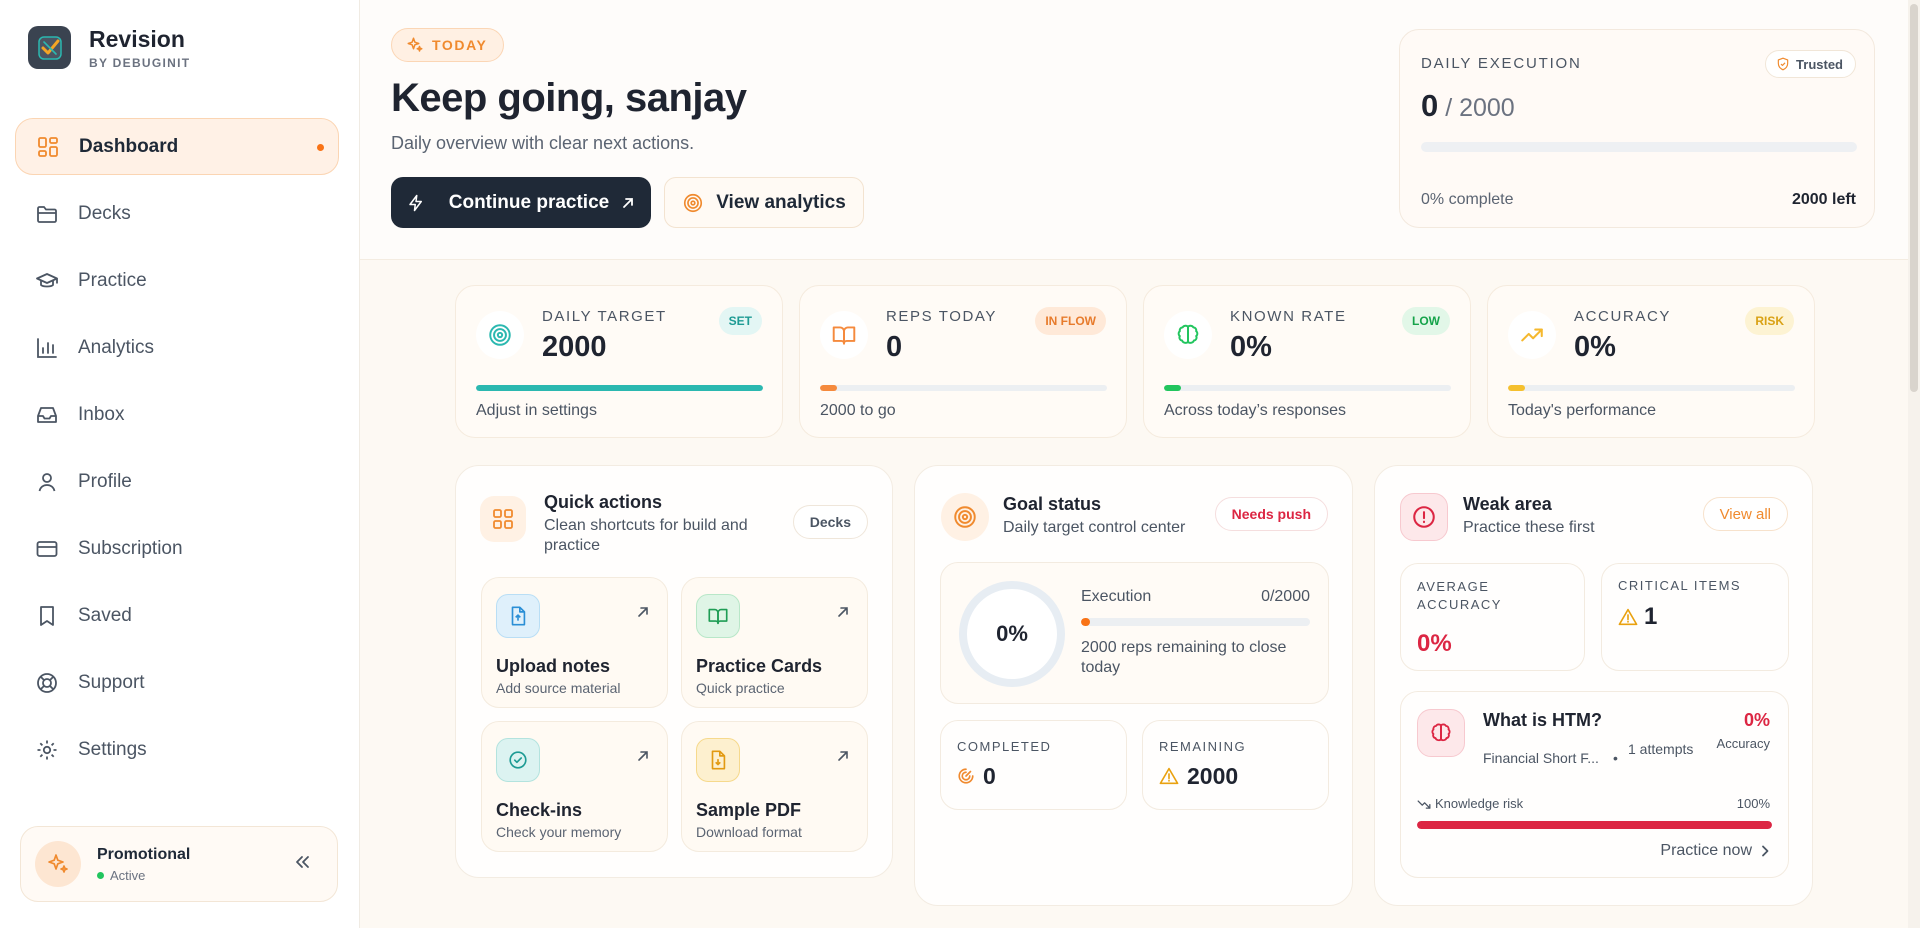 The height and width of the screenshot is (928, 1920). Describe the element at coordinates (177, 280) in the screenshot. I see `sidebar-item-practice: Practice` at that location.